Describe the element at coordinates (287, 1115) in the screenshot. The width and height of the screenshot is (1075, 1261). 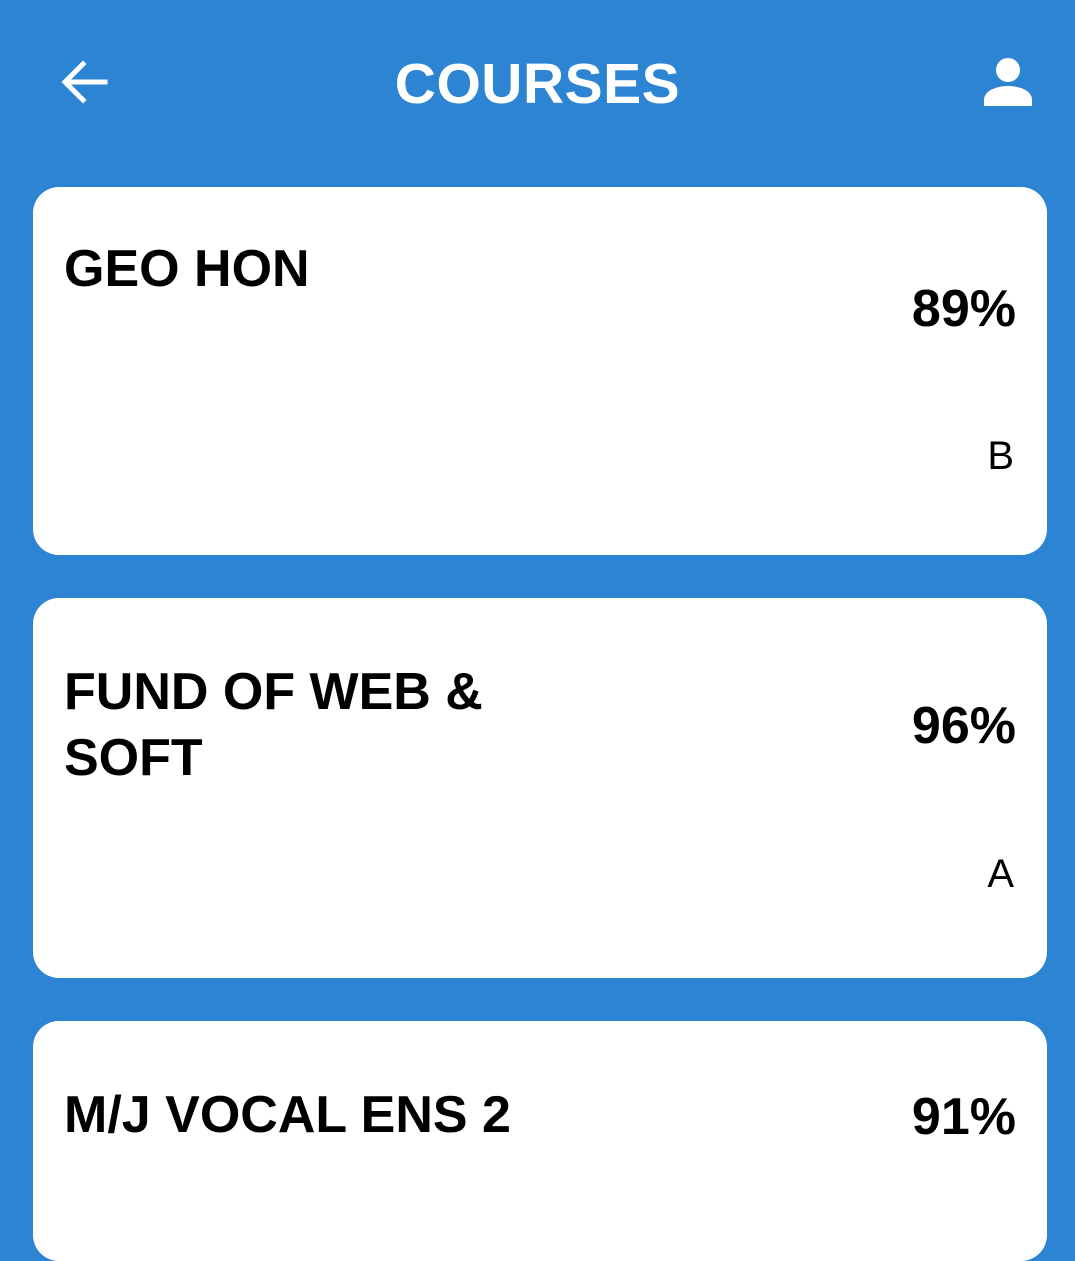
I see `course-name: M/J VOCAL ENS 2` at that location.